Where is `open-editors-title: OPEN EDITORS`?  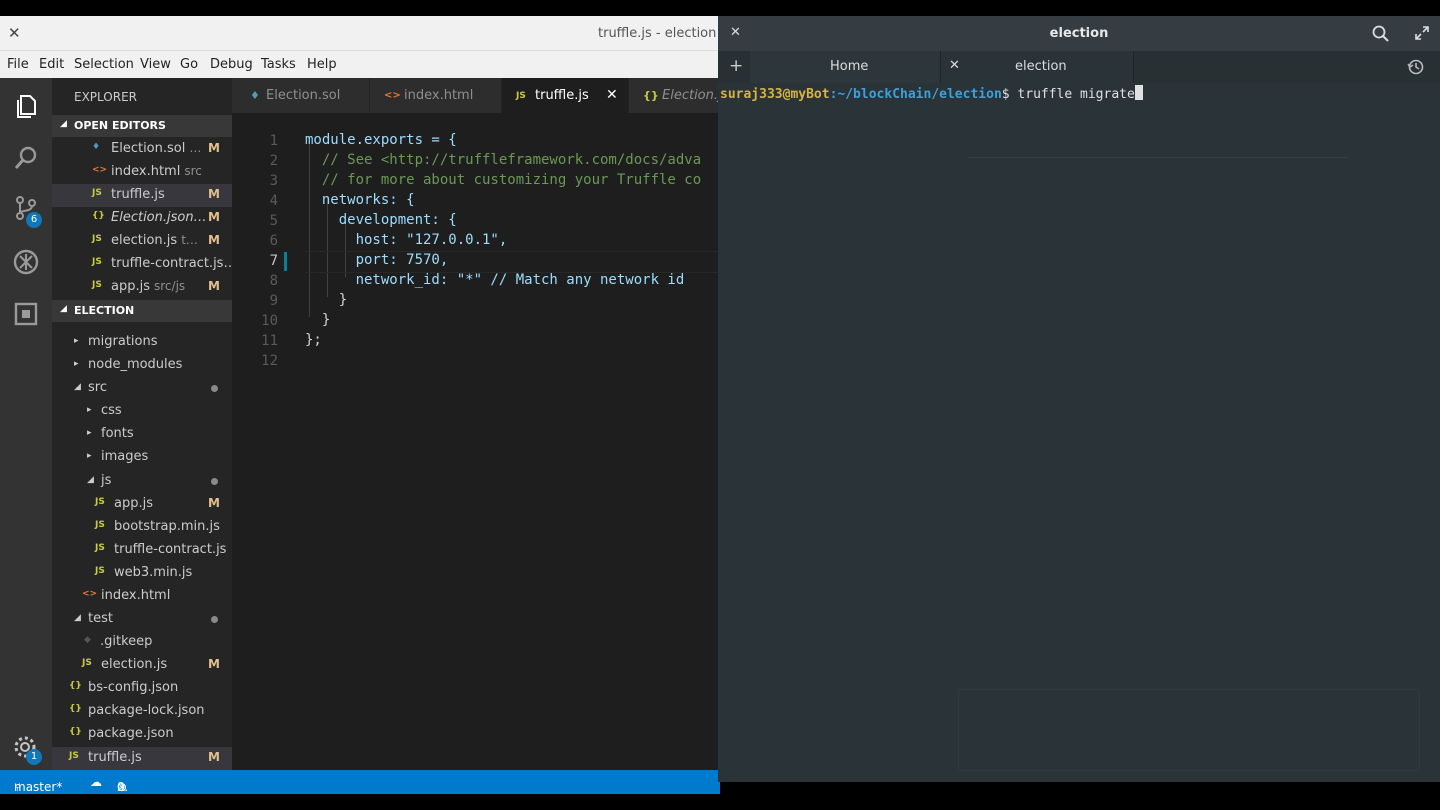 open-editors-title: OPEN EDITORS is located at coordinates (120, 125).